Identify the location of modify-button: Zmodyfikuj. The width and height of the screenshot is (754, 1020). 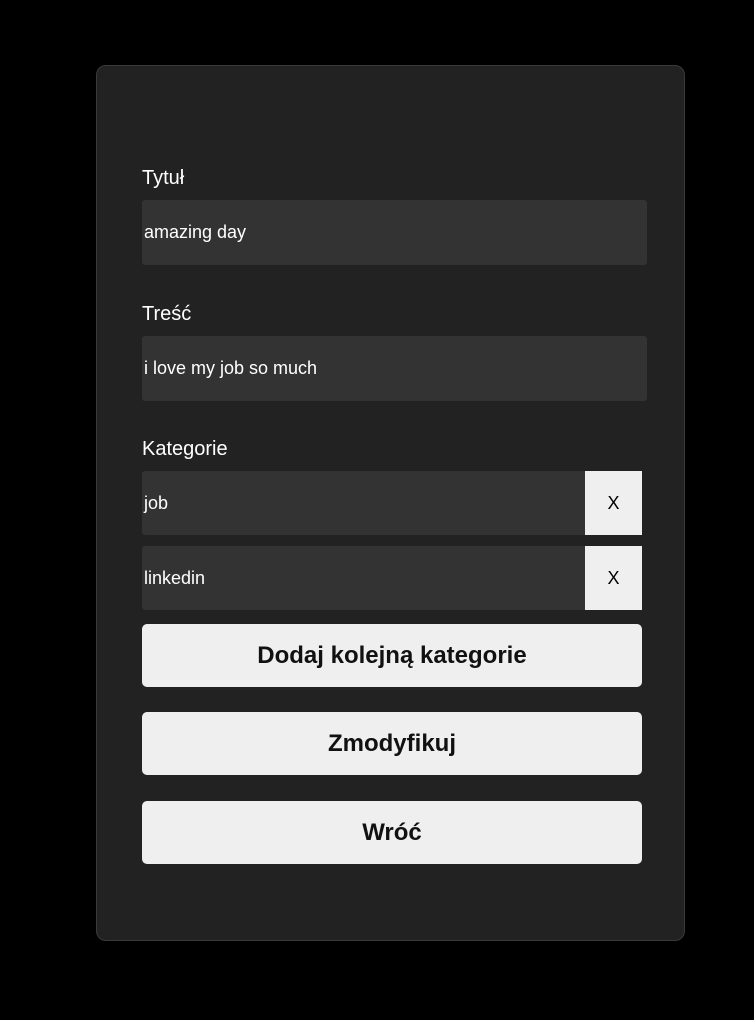
(392, 743).